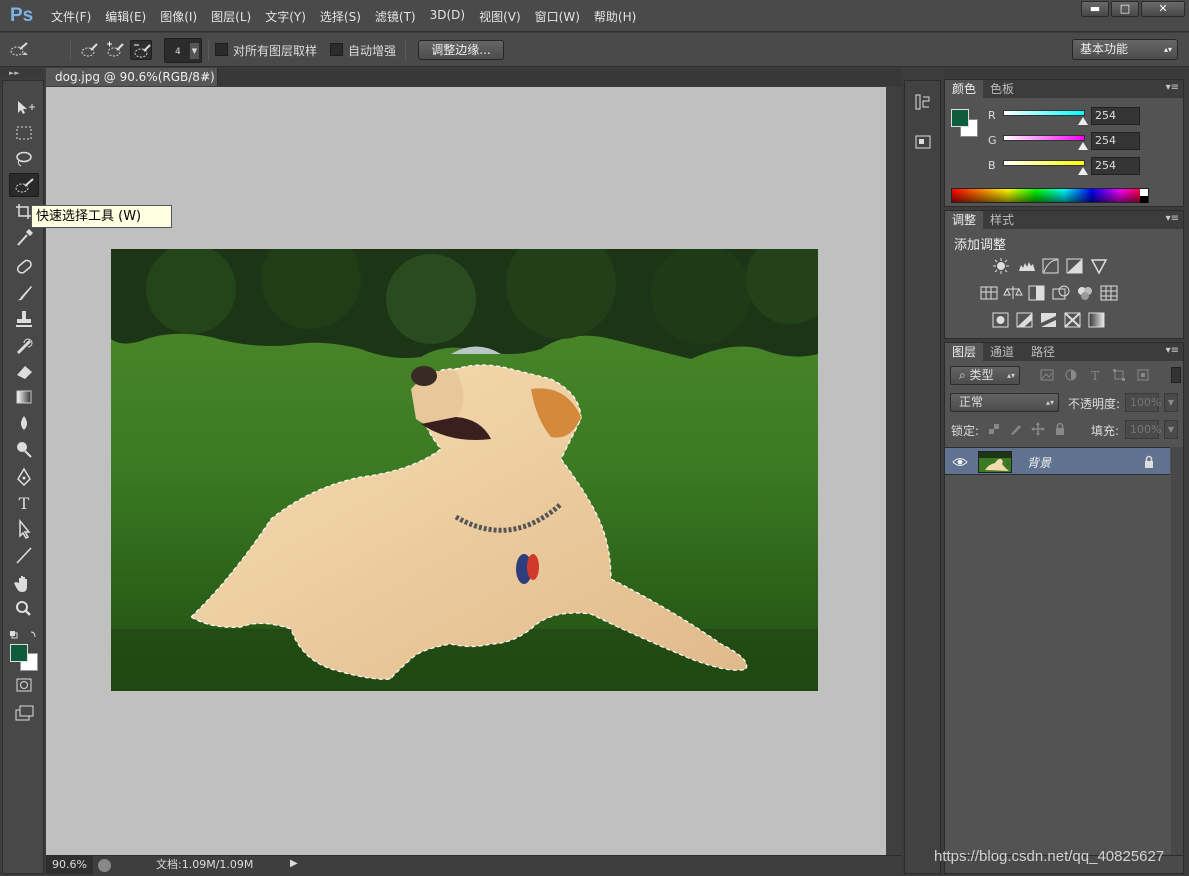 The image size is (1189, 876). Describe the element at coordinates (183, 50) in the screenshot. I see `brush-size-picker: 4 ▼` at that location.